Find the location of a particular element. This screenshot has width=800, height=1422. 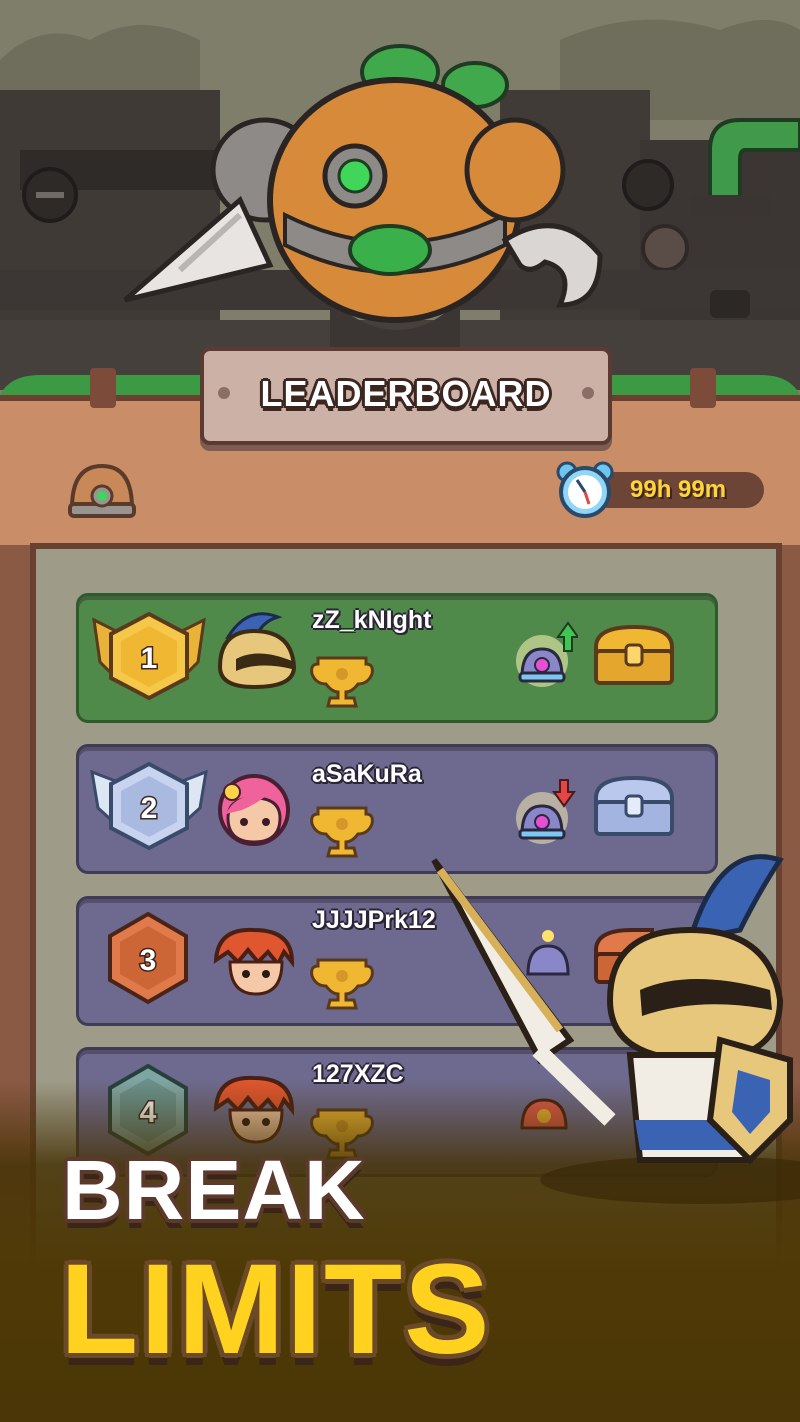

player-name: JJJJPrk12 is located at coordinates (374, 920).